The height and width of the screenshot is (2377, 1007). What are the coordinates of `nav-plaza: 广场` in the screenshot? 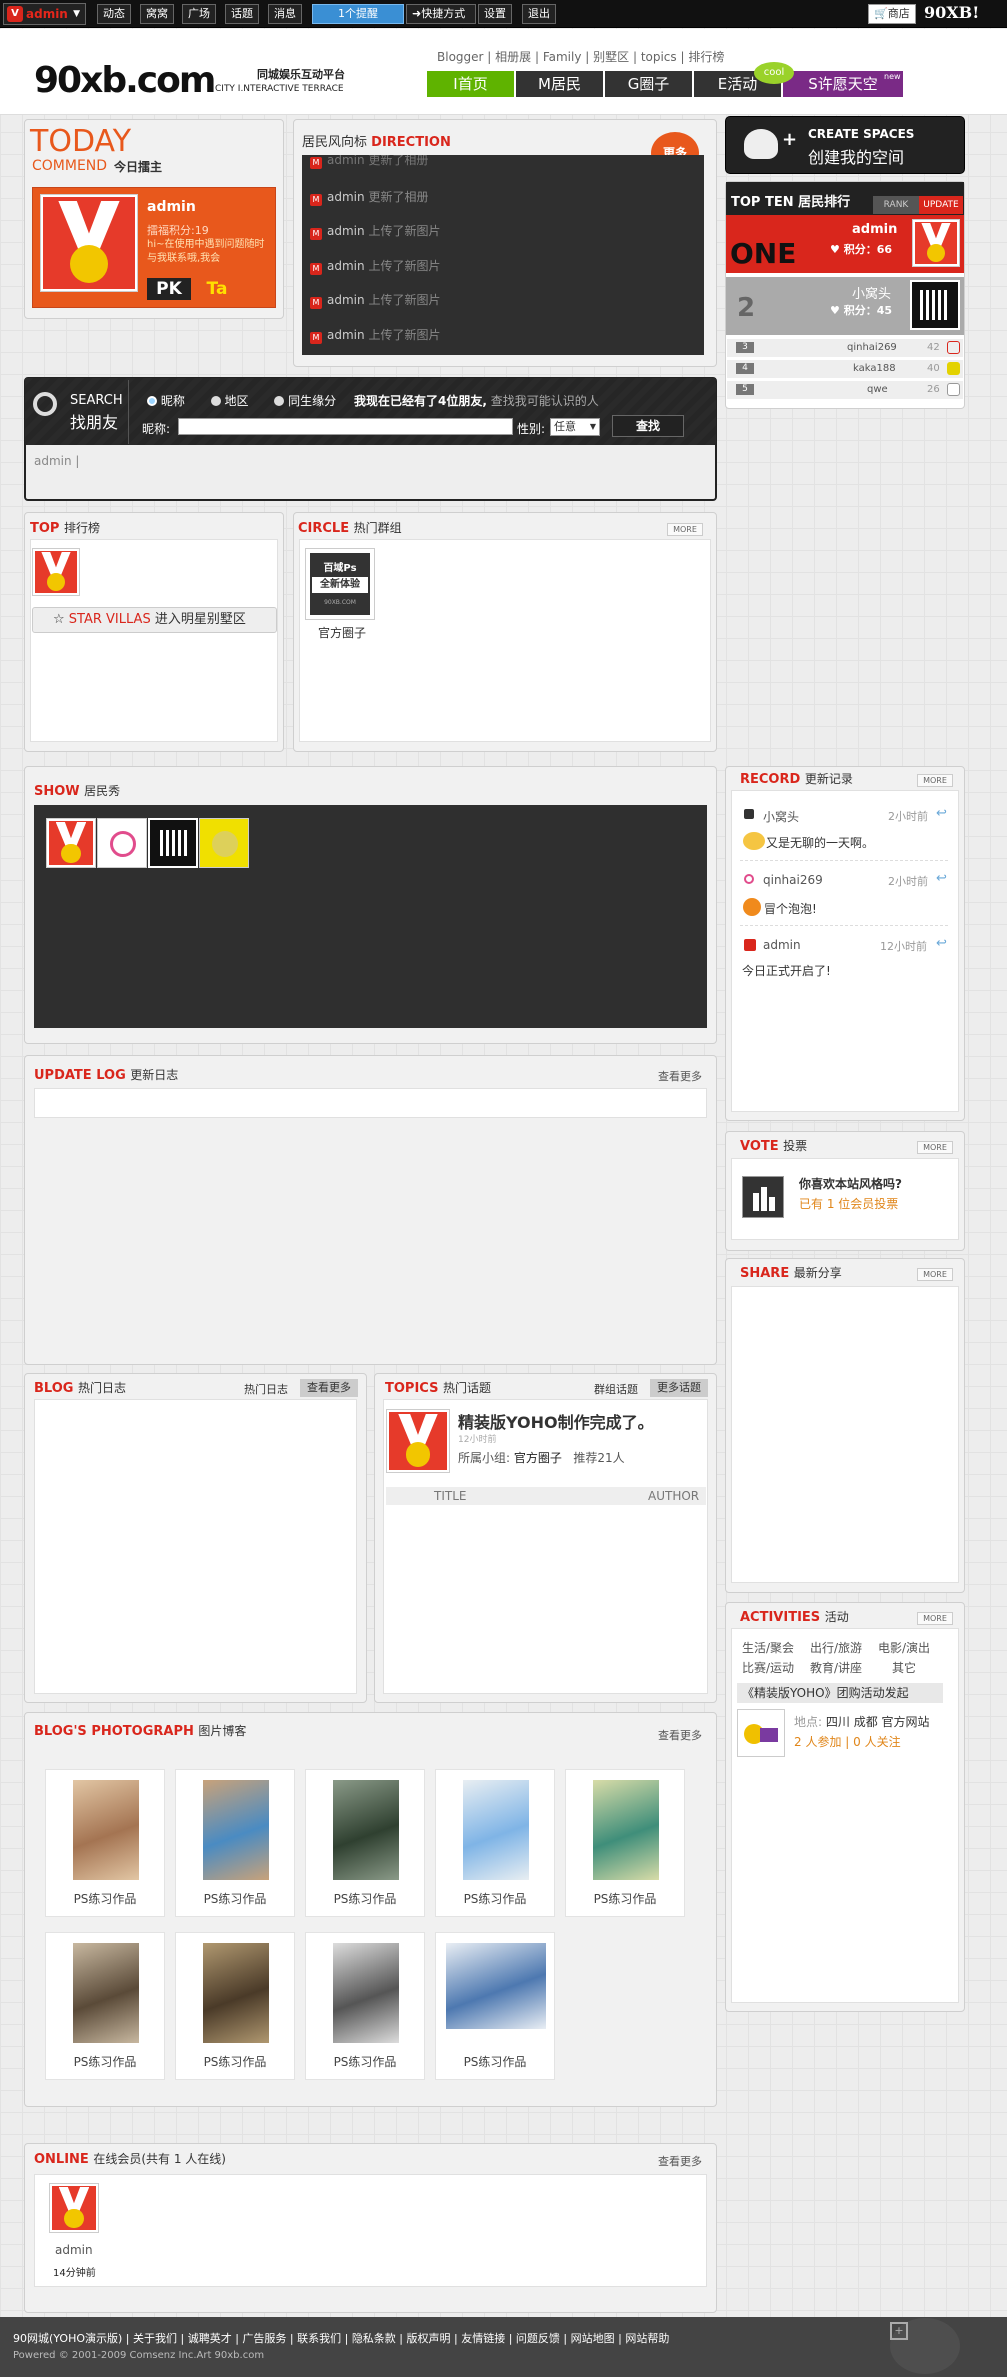 It's located at (199, 14).